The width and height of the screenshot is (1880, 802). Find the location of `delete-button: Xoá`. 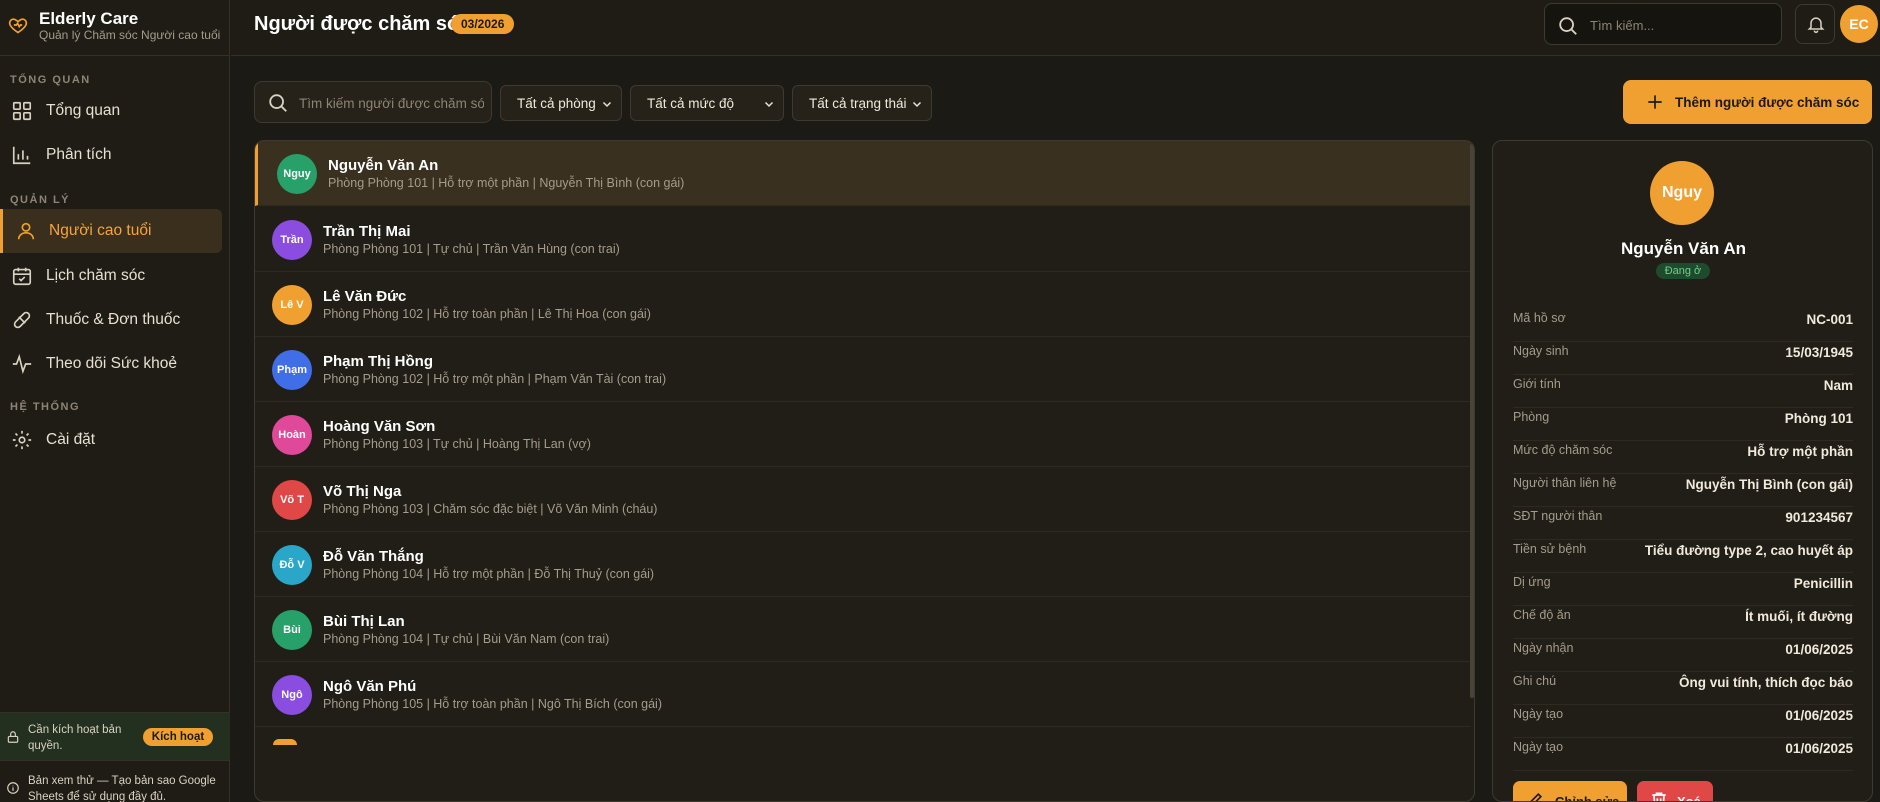

delete-button: Xoá is located at coordinates (1675, 791).